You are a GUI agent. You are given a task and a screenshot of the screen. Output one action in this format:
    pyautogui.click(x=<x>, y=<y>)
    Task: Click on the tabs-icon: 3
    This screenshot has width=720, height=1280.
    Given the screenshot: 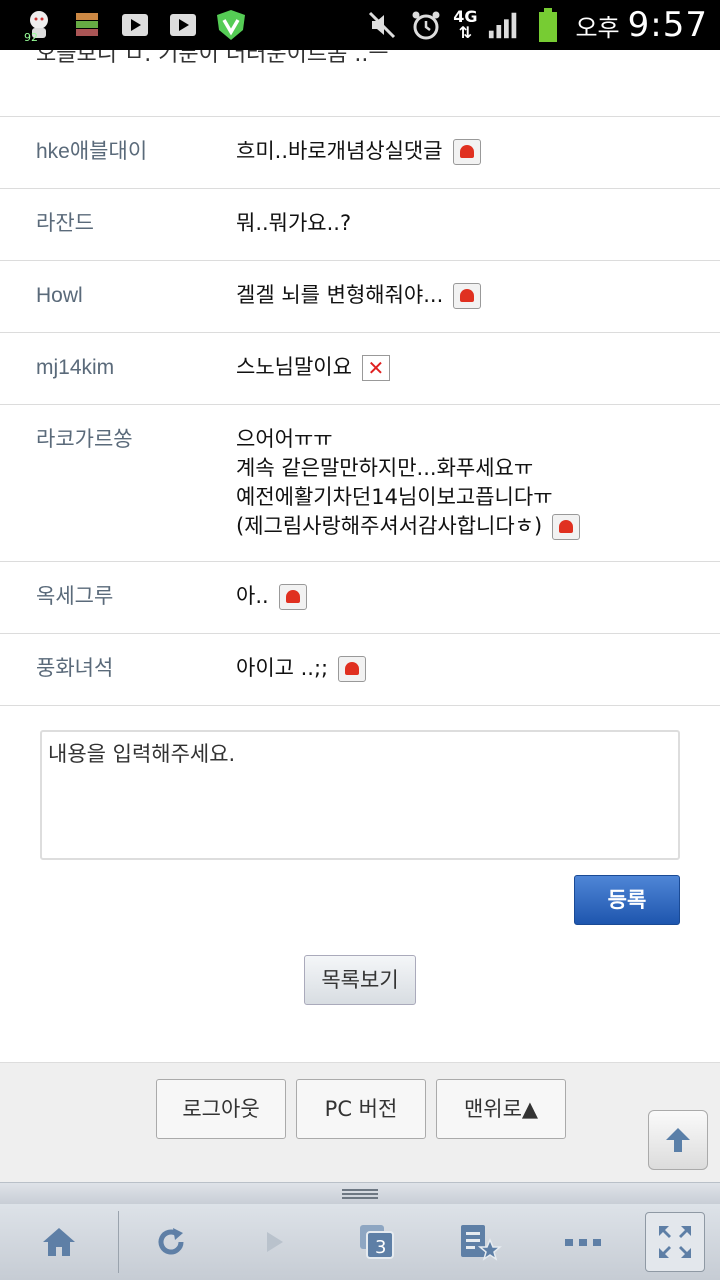 What is the action you would take?
    pyautogui.click(x=376, y=1242)
    